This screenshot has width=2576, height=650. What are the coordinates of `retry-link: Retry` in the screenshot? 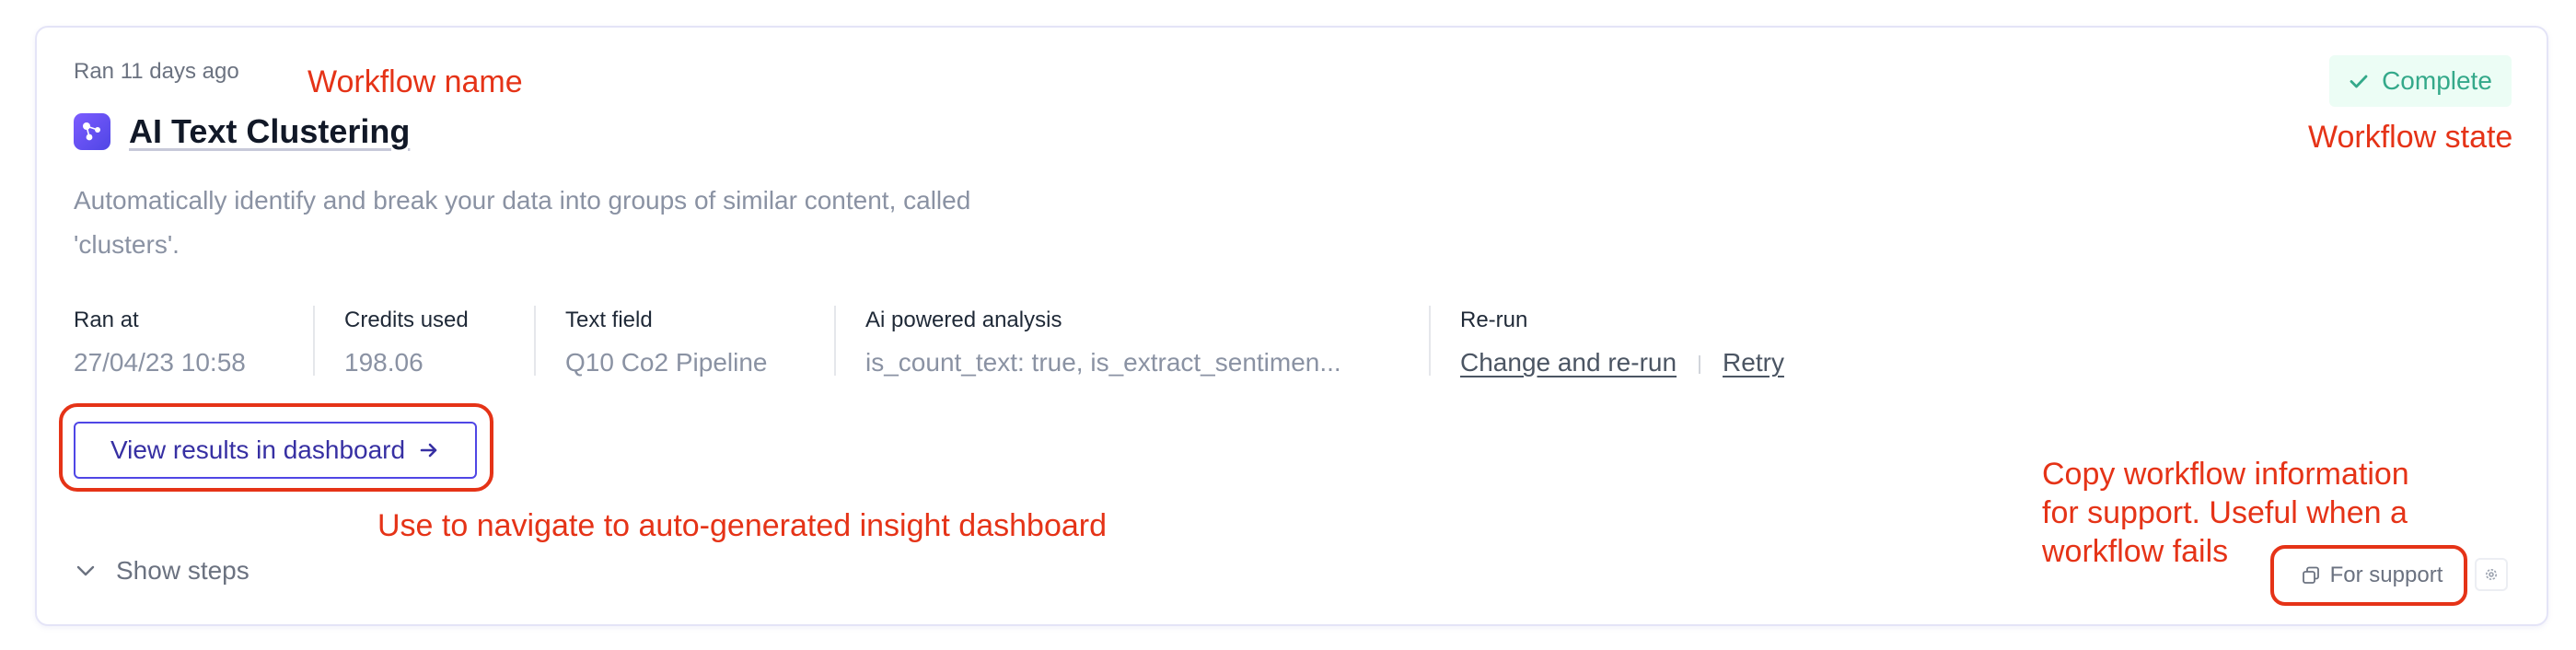 It's located at (1753, 363).